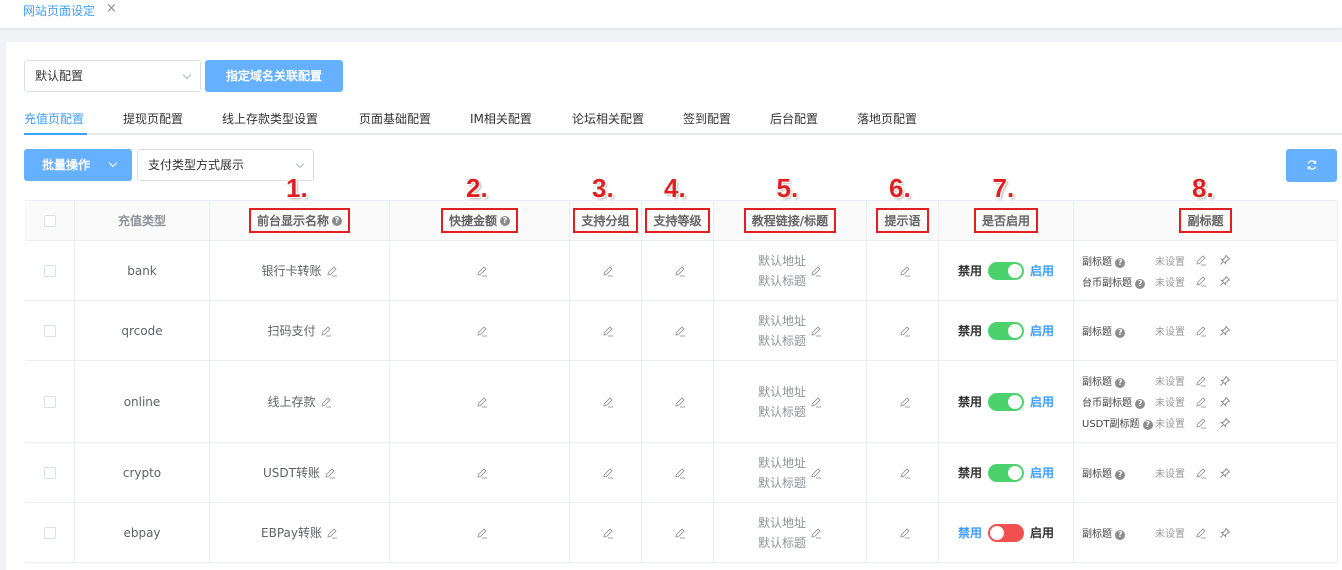  Describe the element at coordinates (782, 473) in the screenshot. I see `tutorial-defaults: 默认地址 默认标题` at that location.